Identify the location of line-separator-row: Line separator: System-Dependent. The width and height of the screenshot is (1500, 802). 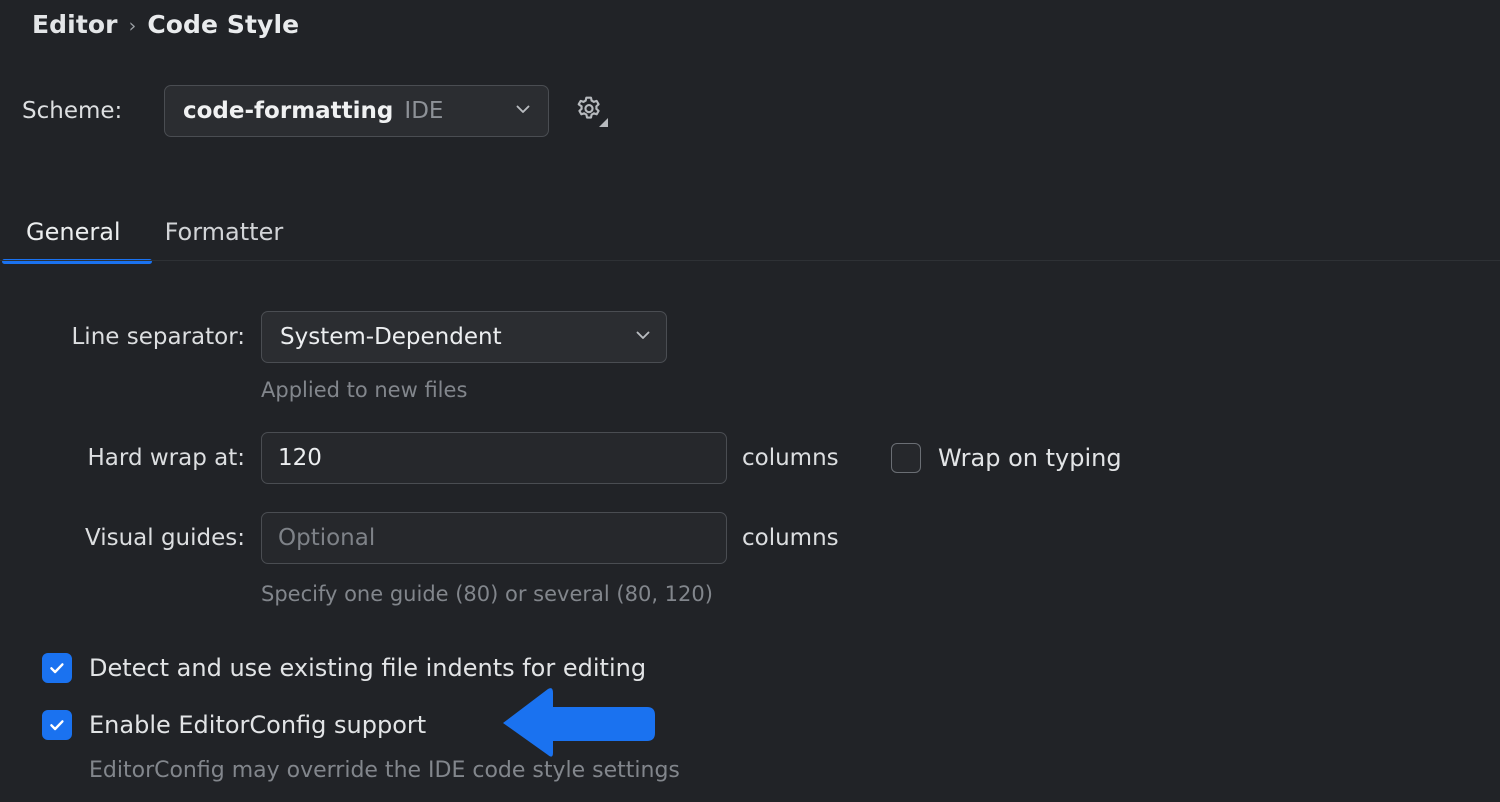
(353, 337).